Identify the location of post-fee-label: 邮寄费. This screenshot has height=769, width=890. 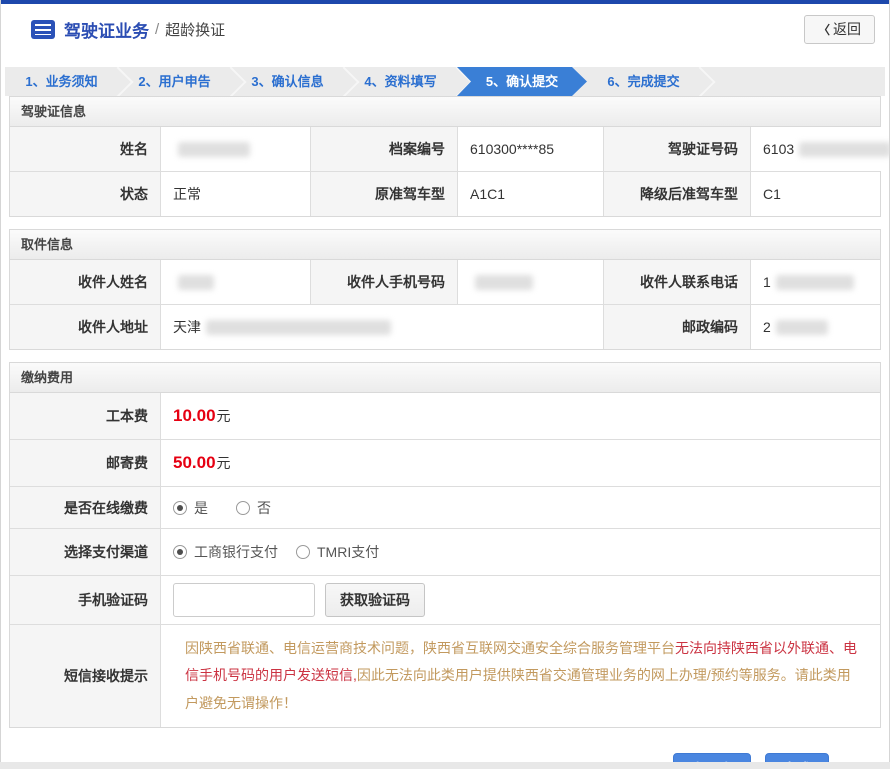
(85, 463).